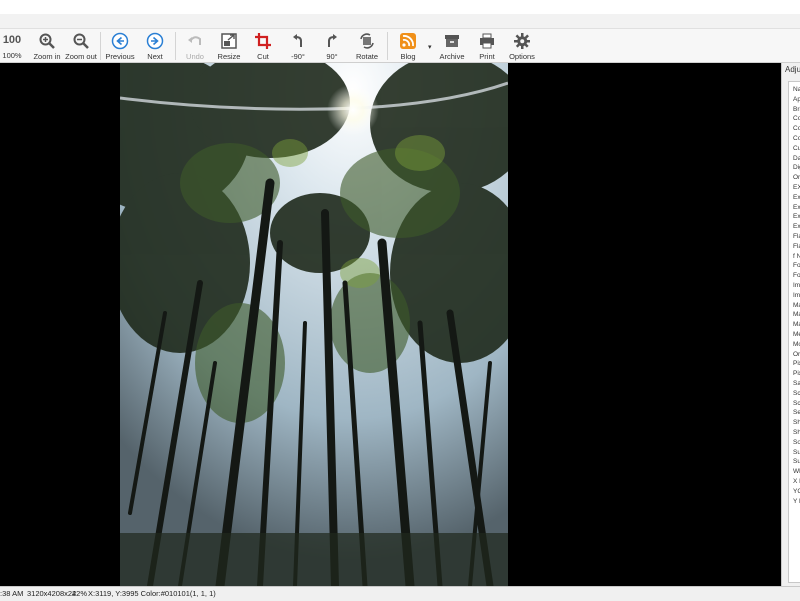  I want to click on options-button: Options, so click(522, 46).